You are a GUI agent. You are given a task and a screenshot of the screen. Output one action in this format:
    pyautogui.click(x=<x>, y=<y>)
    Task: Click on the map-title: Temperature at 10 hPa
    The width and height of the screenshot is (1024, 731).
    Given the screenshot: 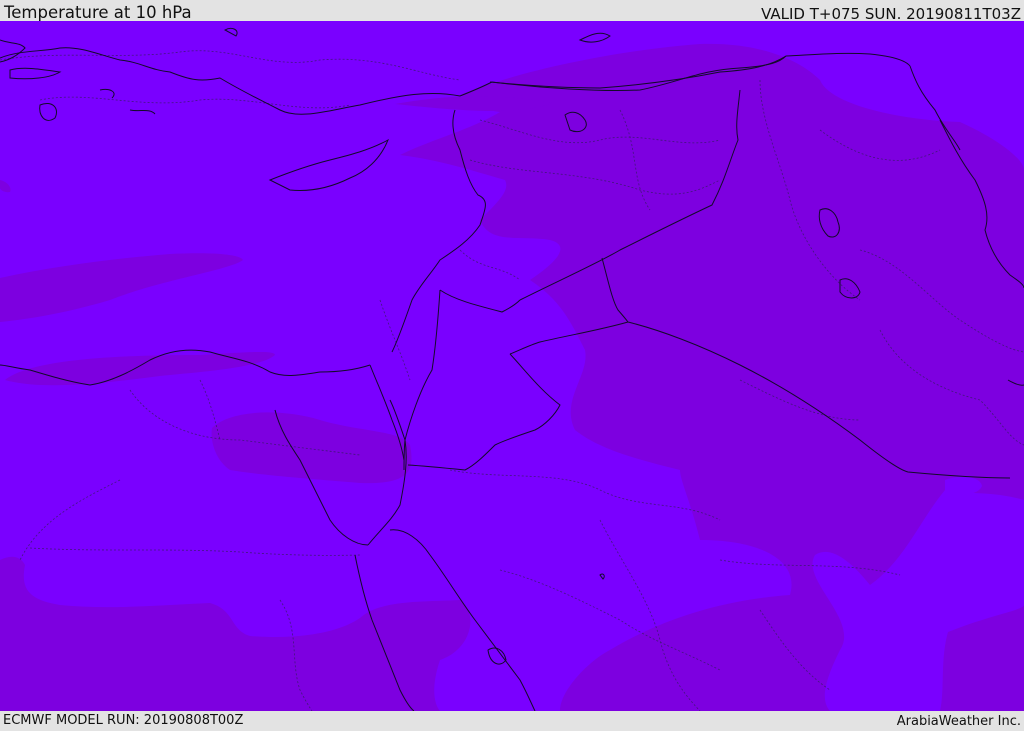 What is the action you would take?
    pyautogui.click(x=98, y=12)
    